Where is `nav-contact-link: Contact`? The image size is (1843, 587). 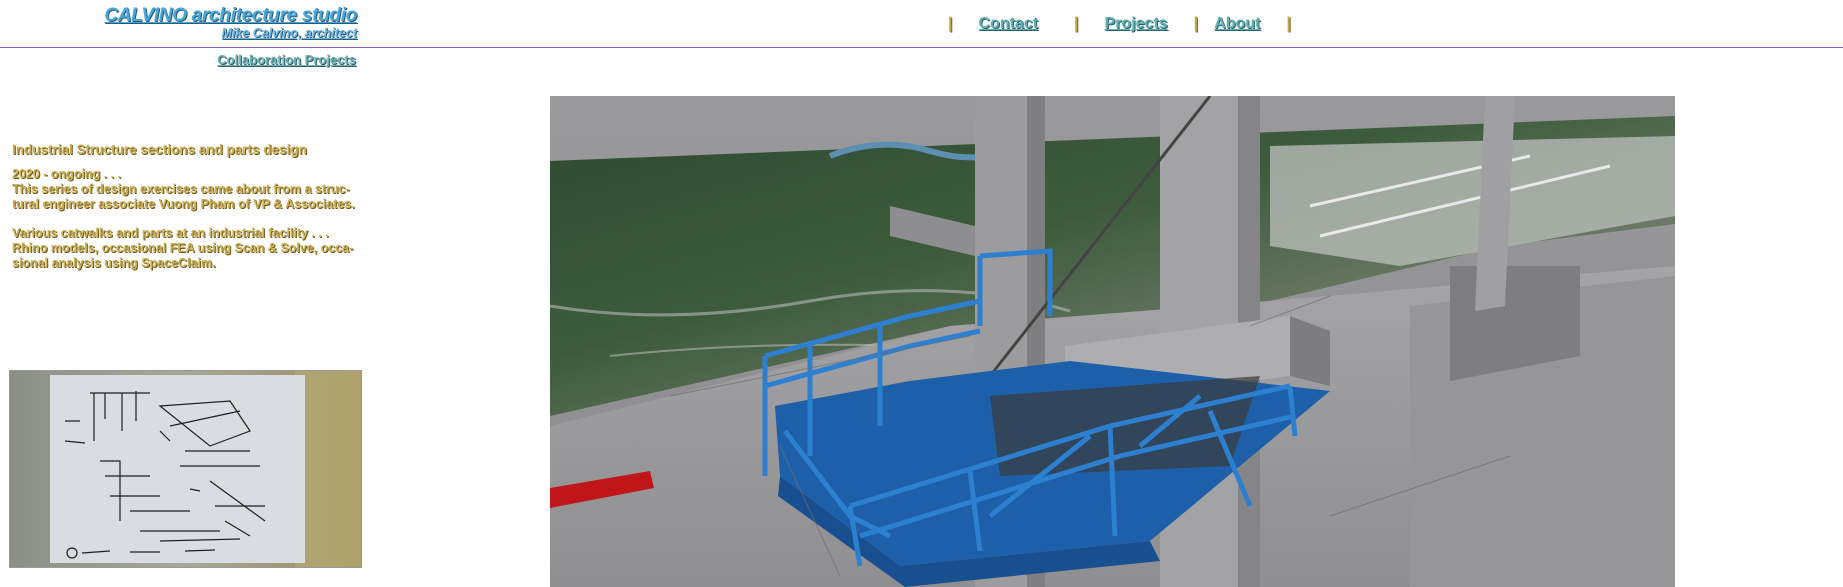 nav-contact-link: Contact is located at coordinates (1008, 24).